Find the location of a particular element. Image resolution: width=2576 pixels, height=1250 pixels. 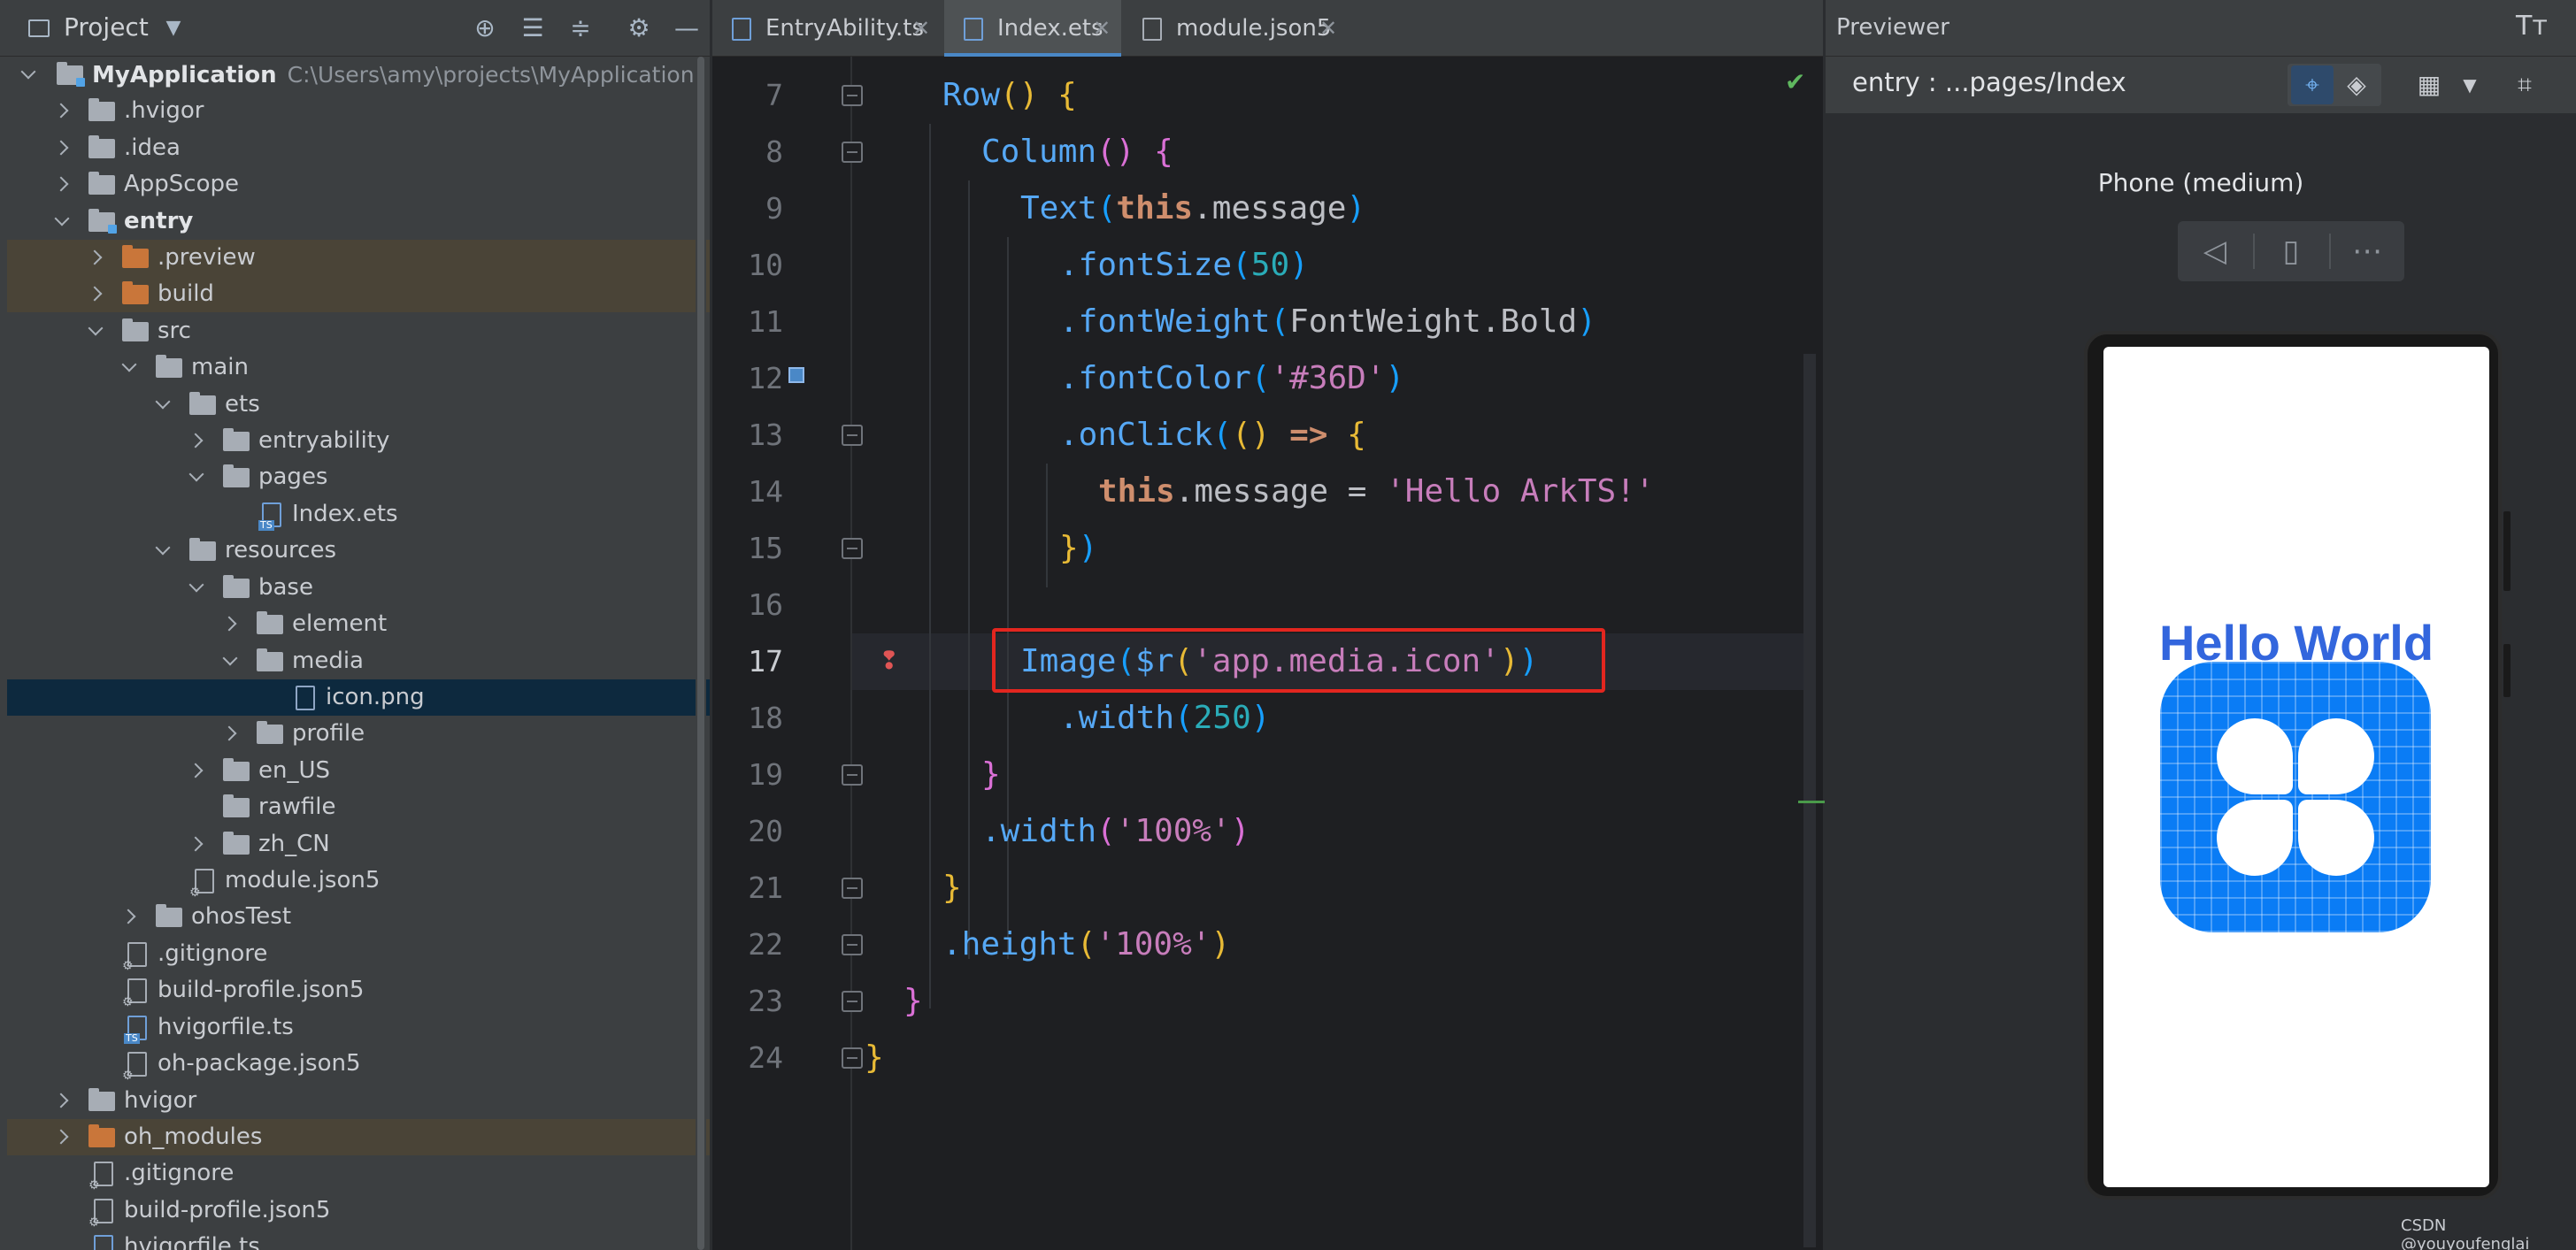

crop-icon: ⌗ is located at coordinates (2524, 84).